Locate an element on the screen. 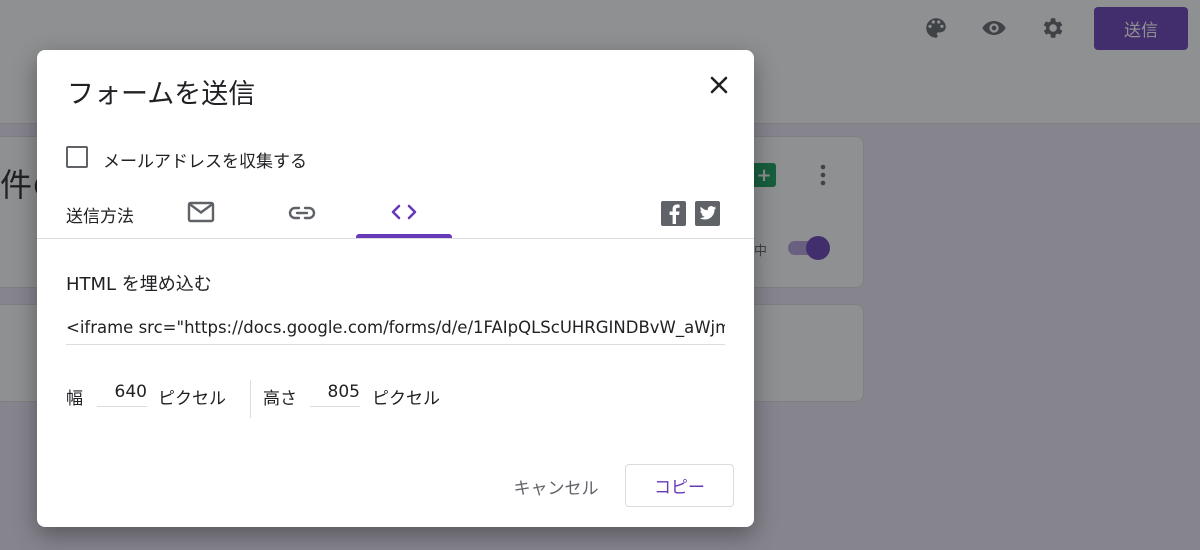  embed-html-heading: HTML を埋め込む is located at coordinates (139, 284).